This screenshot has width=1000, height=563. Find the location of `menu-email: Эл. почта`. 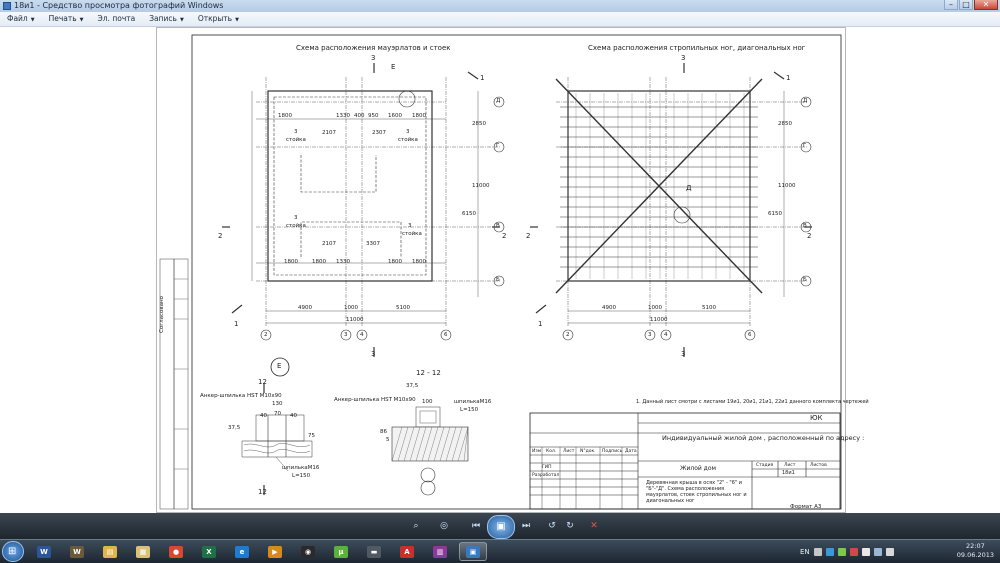

menu-email: Эл. почта is located at coordinates (117, 19).